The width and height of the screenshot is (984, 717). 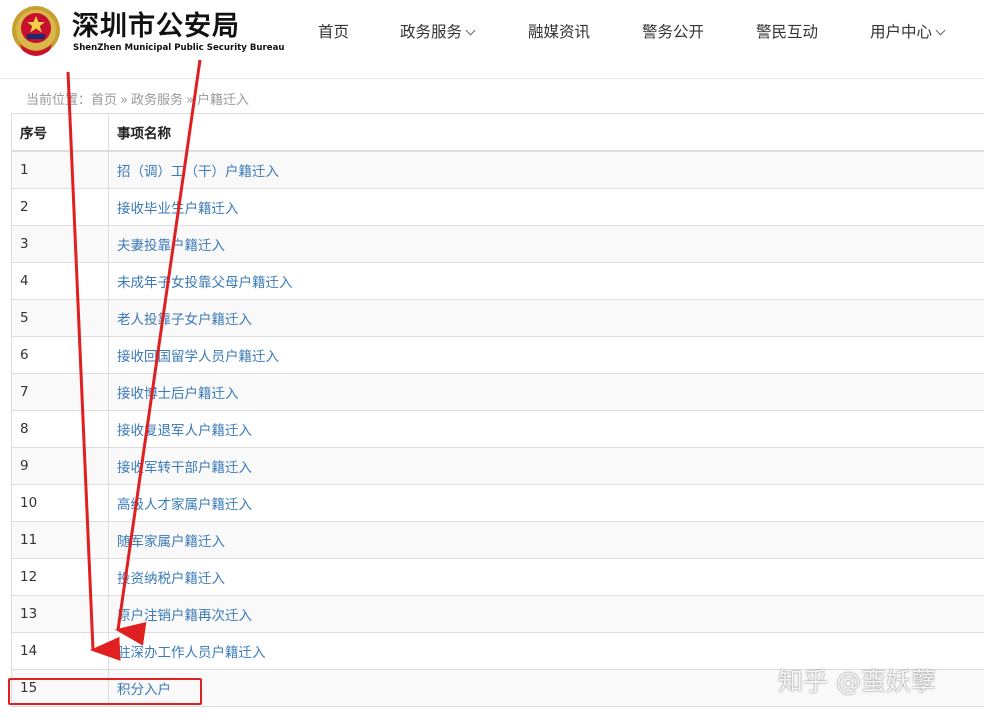 I want to click on row-number: 14, so click(x=60, y=651).